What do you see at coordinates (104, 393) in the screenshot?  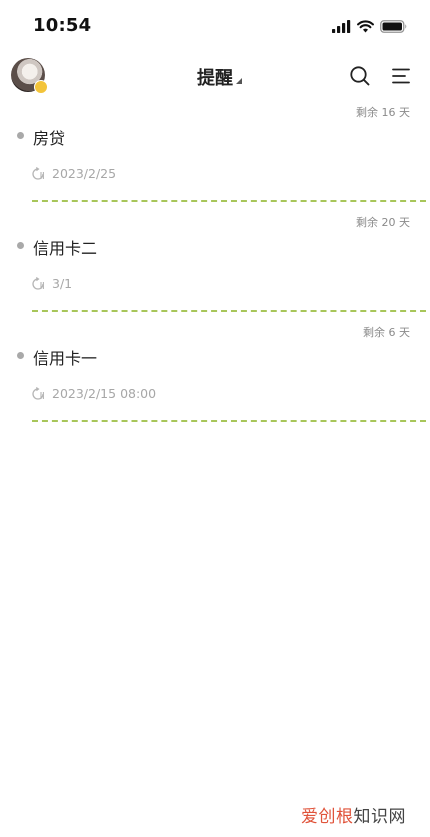 I see `reminder-date: 2023/2/15 08:00` at bounding box center [104, 393].